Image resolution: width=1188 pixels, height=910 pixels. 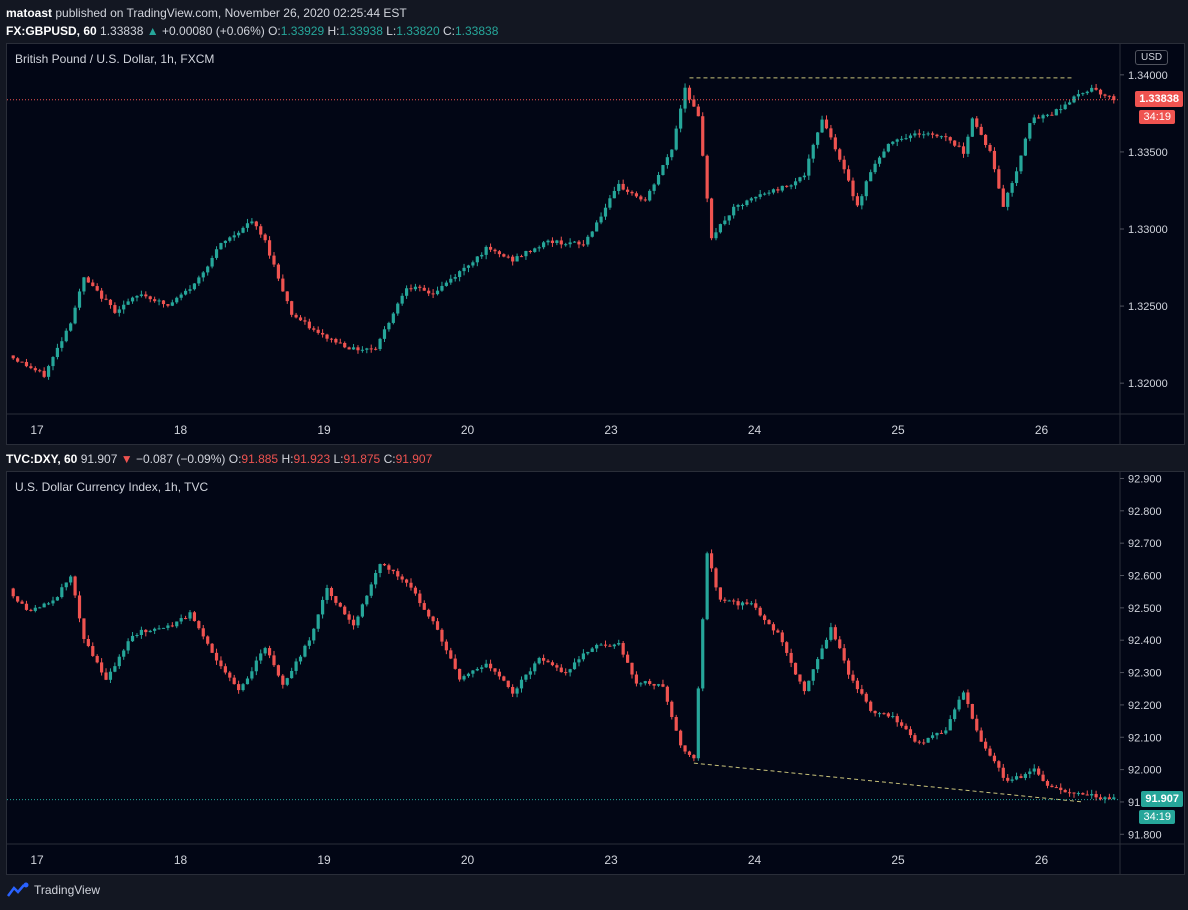 What do you see at coordinates (51, 31) in the screenshot?
I see `top-symbol: FX:GBPUSD, 60` at bounding box center [51, 31].